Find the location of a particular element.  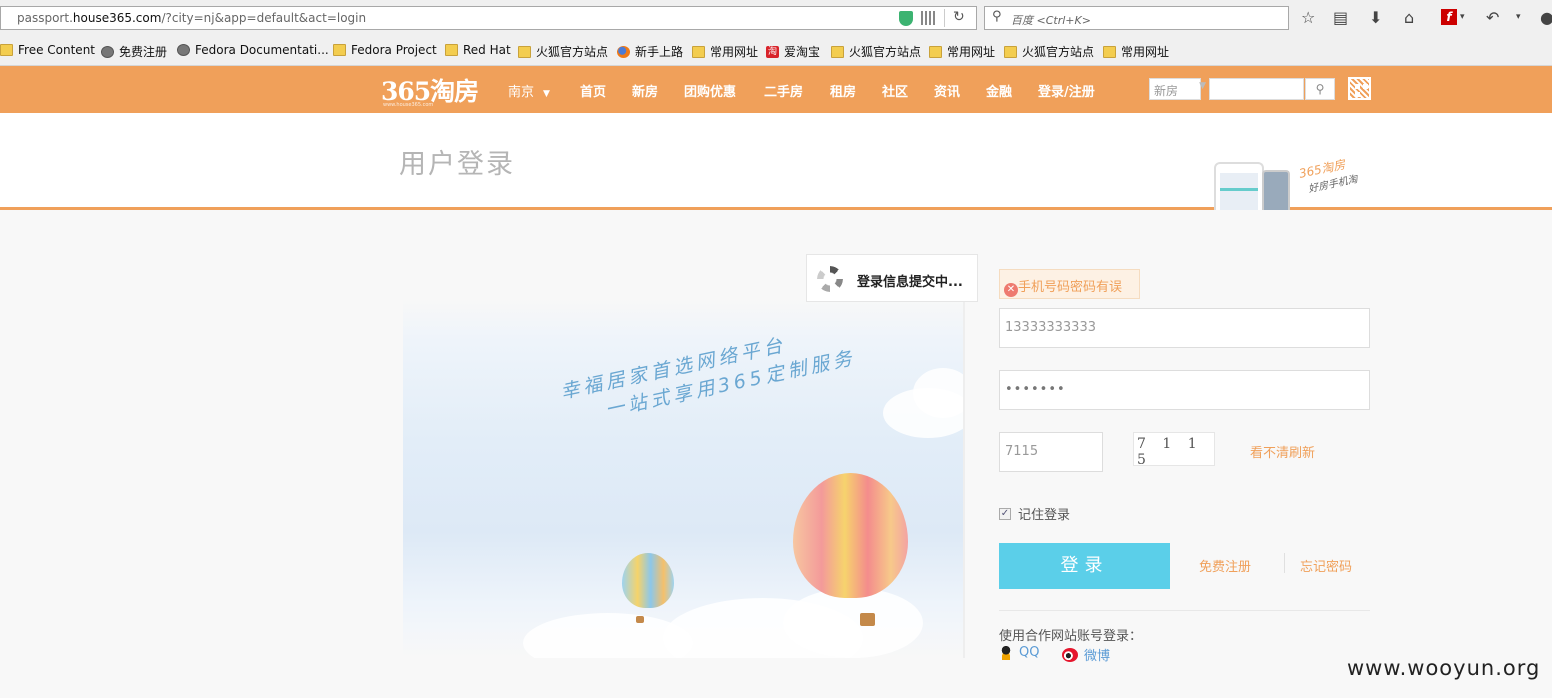

site-search-button: ⚲ is located at coordinates (1320, 89).